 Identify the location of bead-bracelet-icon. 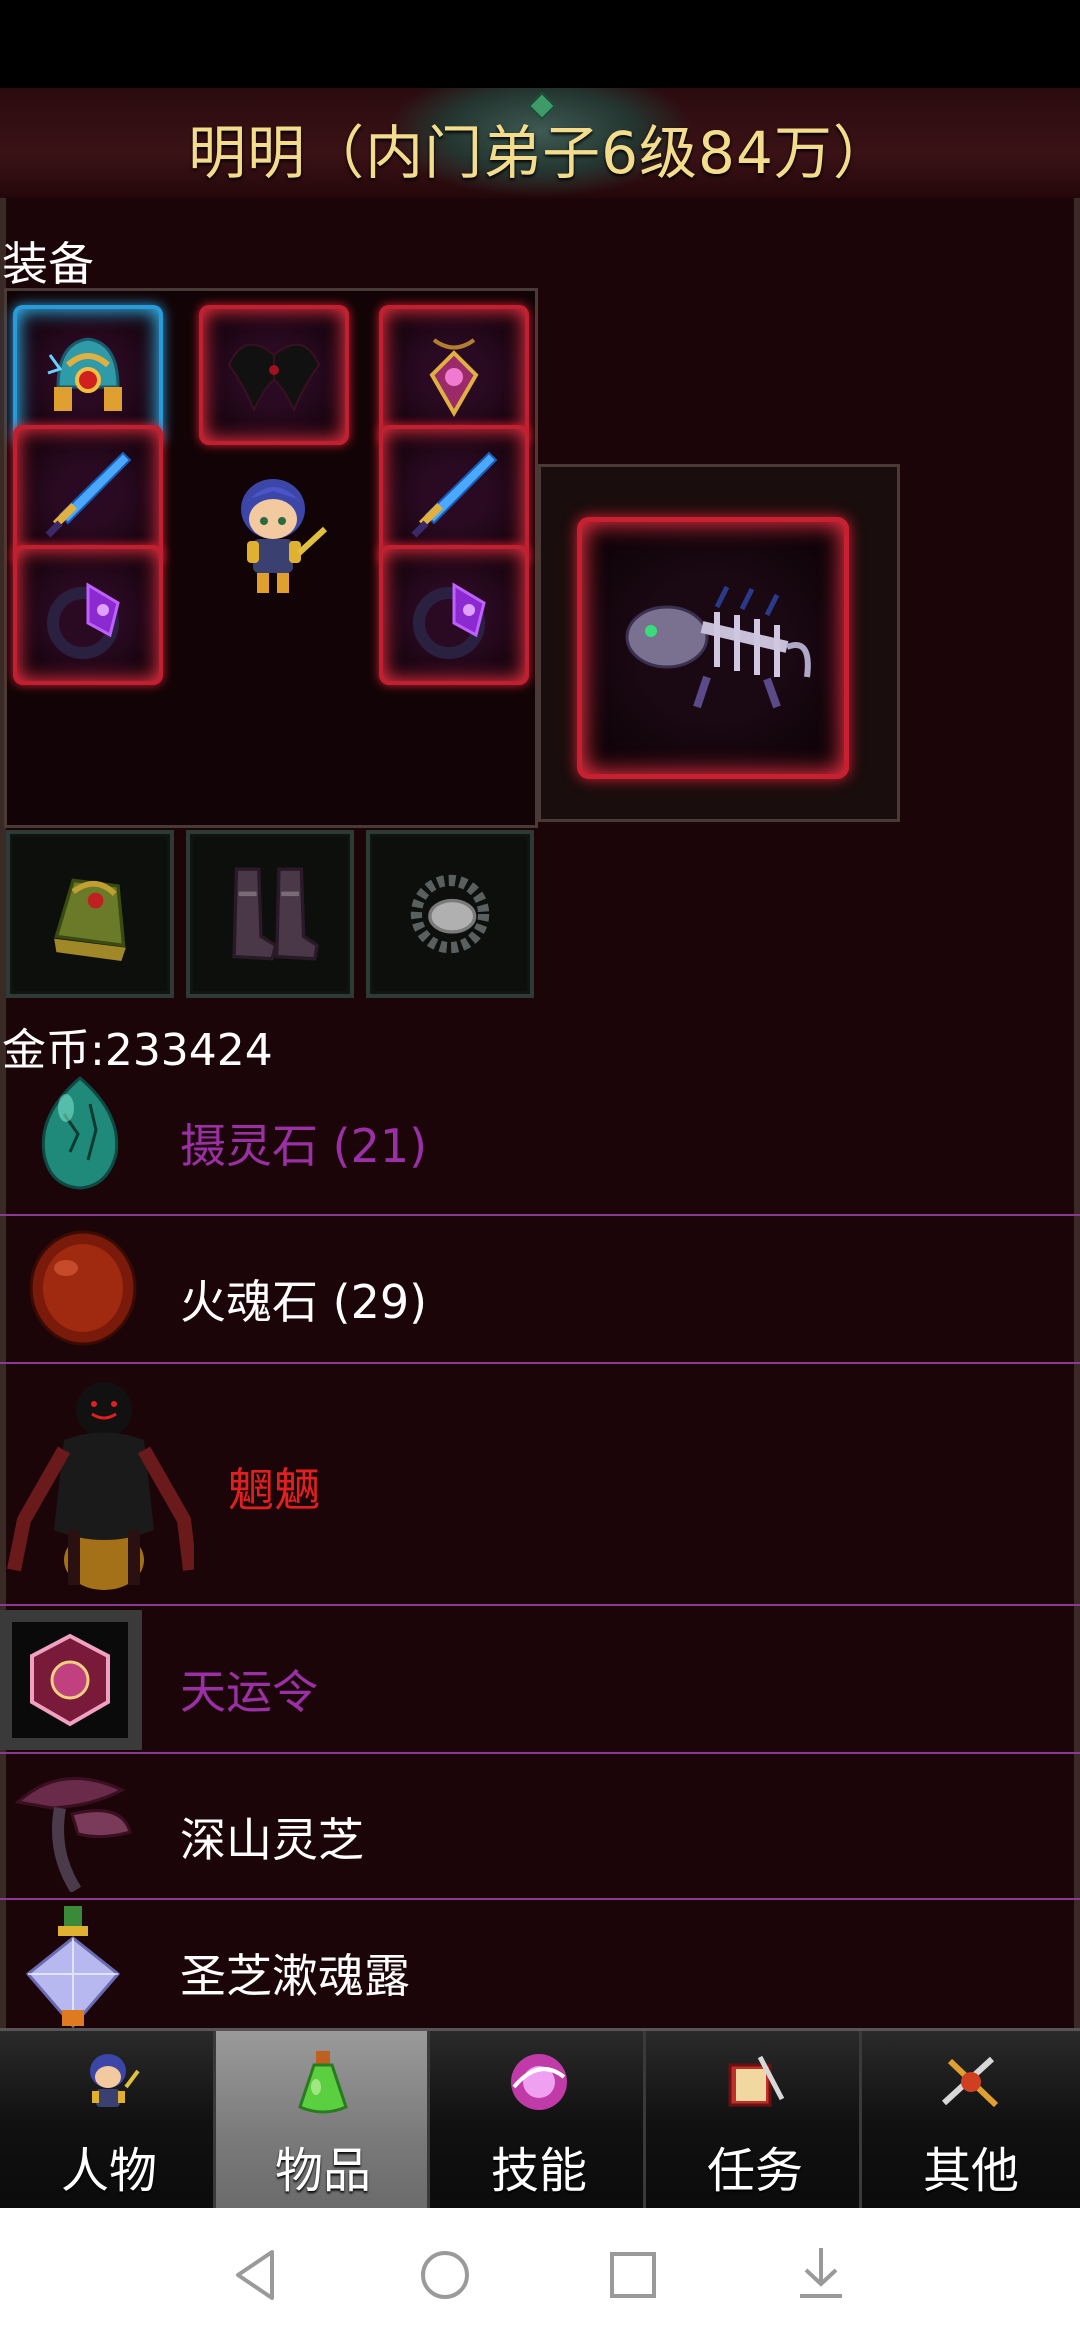
(450, 914).